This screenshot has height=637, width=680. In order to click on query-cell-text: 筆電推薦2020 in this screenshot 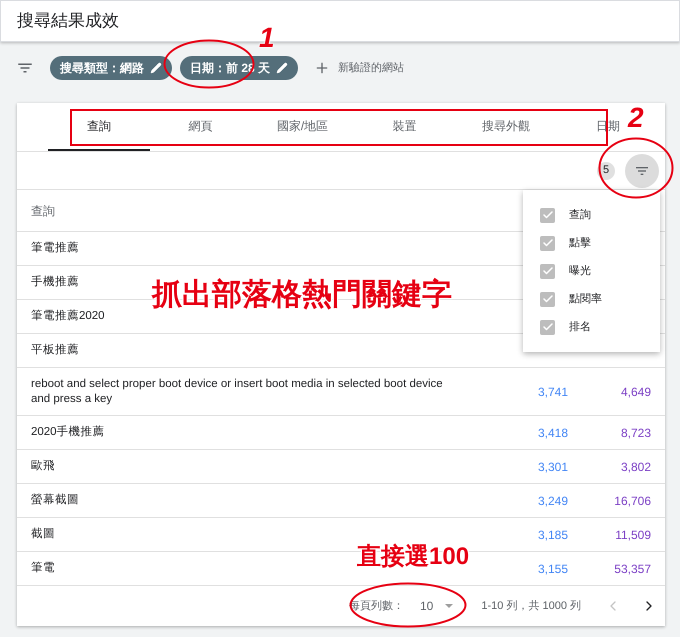, I will do `click(68, 316)`.